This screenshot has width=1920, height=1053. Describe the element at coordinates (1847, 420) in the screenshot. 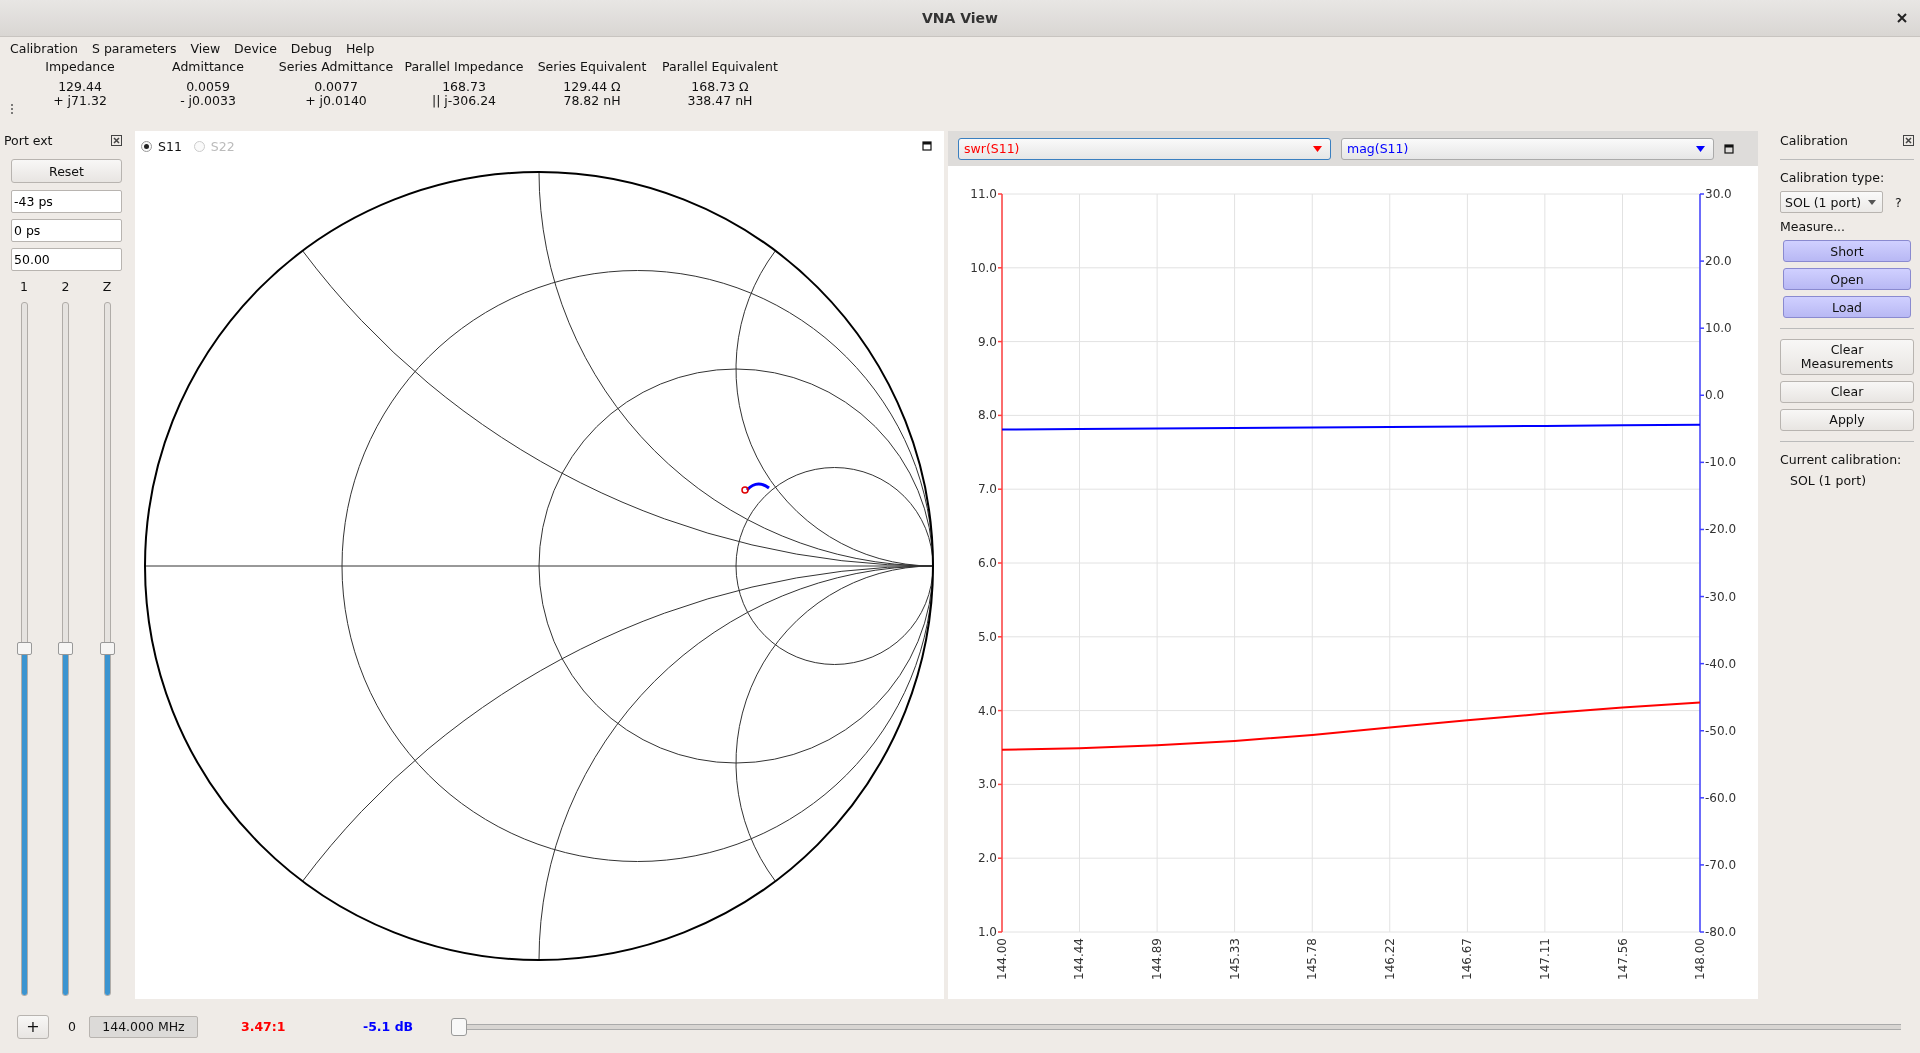

I see `action-button: Apply` at that location.